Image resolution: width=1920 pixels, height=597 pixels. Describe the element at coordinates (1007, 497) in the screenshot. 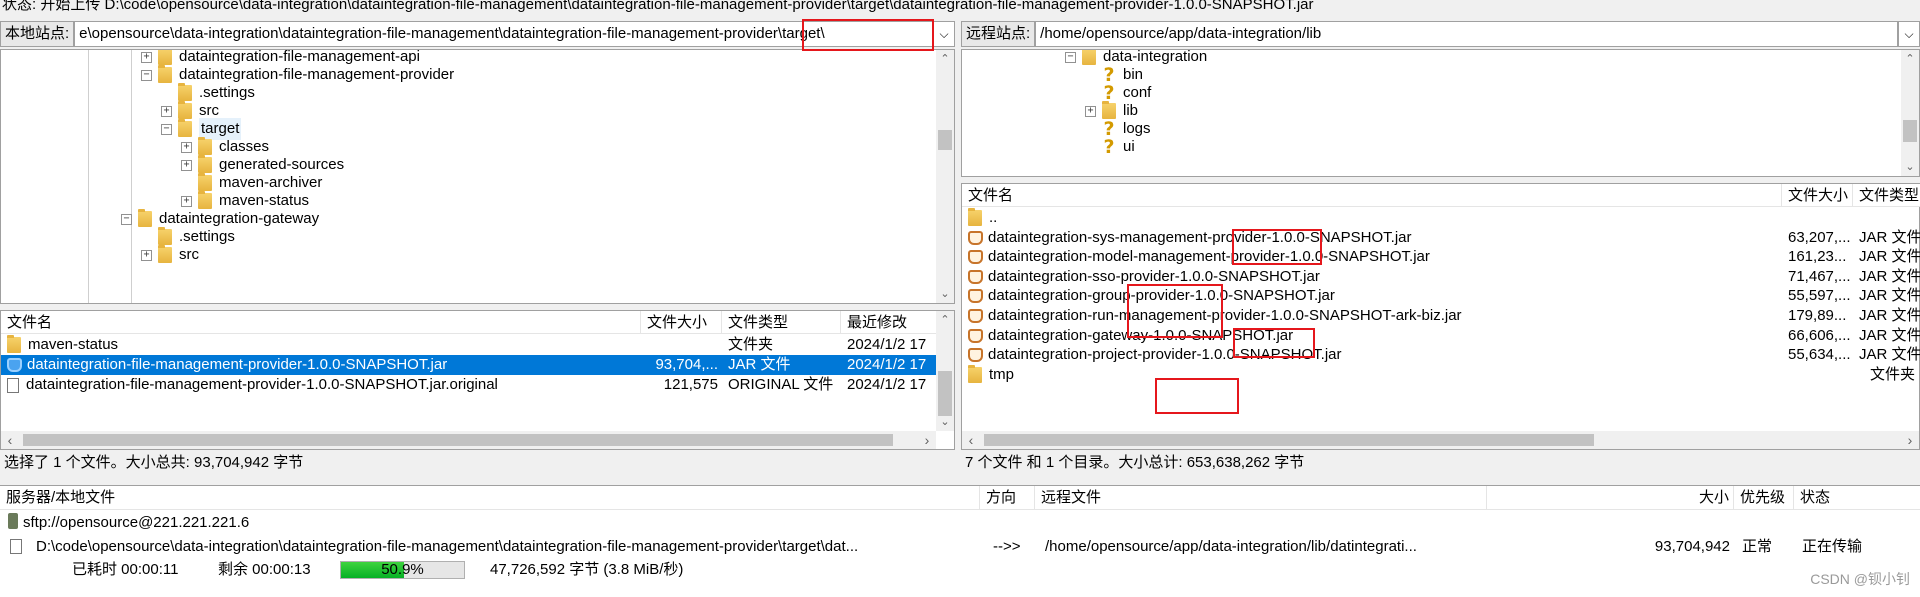

I see `col-direction: 方向` at that location.